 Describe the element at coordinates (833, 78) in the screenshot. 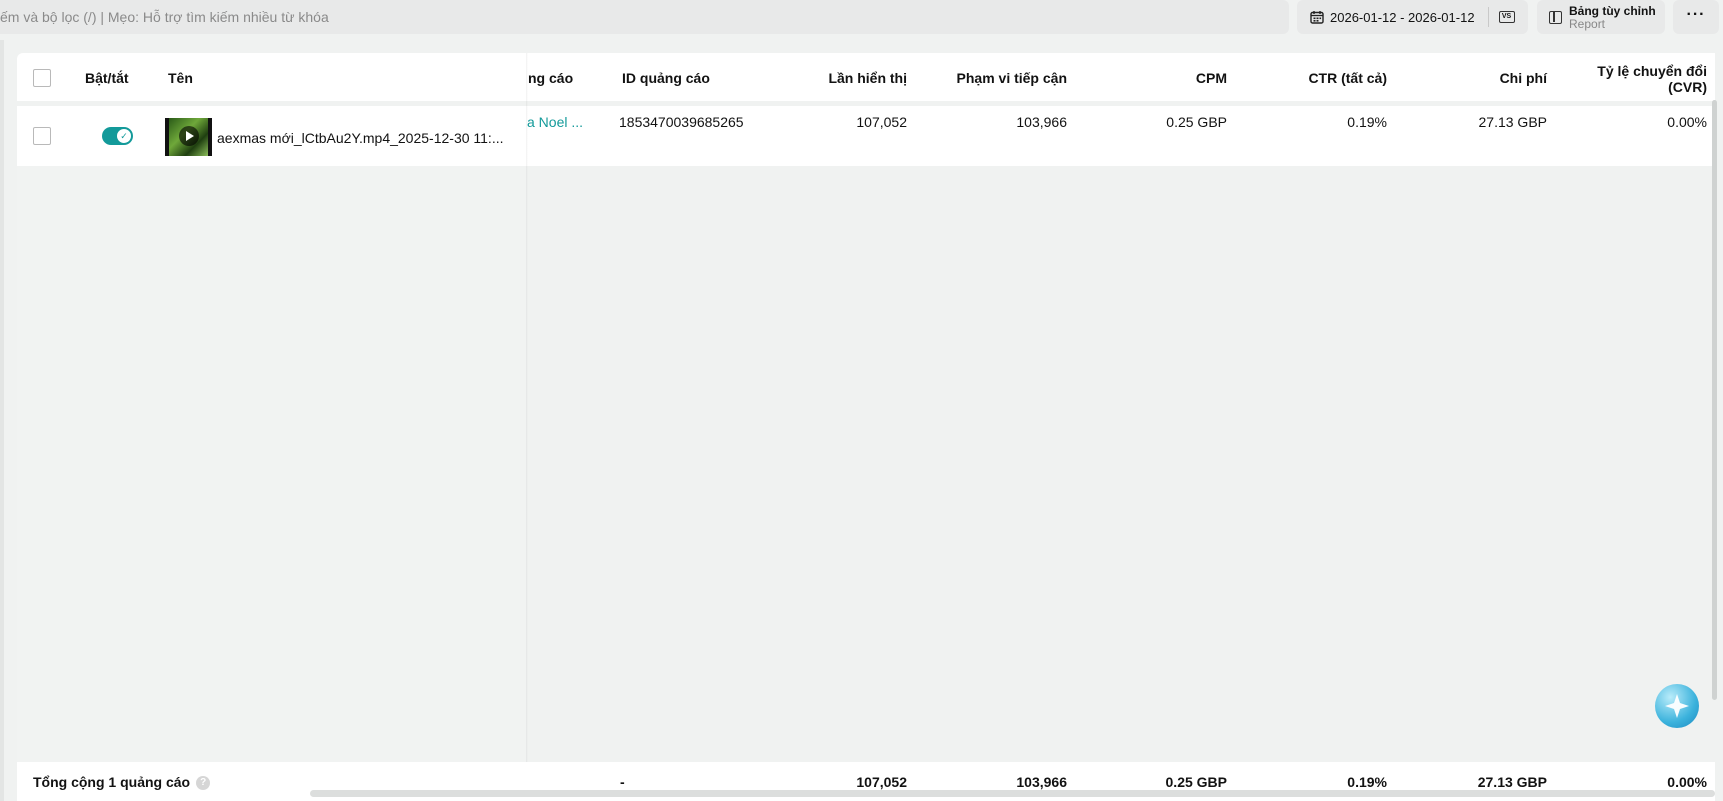

I see `header-impressions: Lần hiển thị` at that location.